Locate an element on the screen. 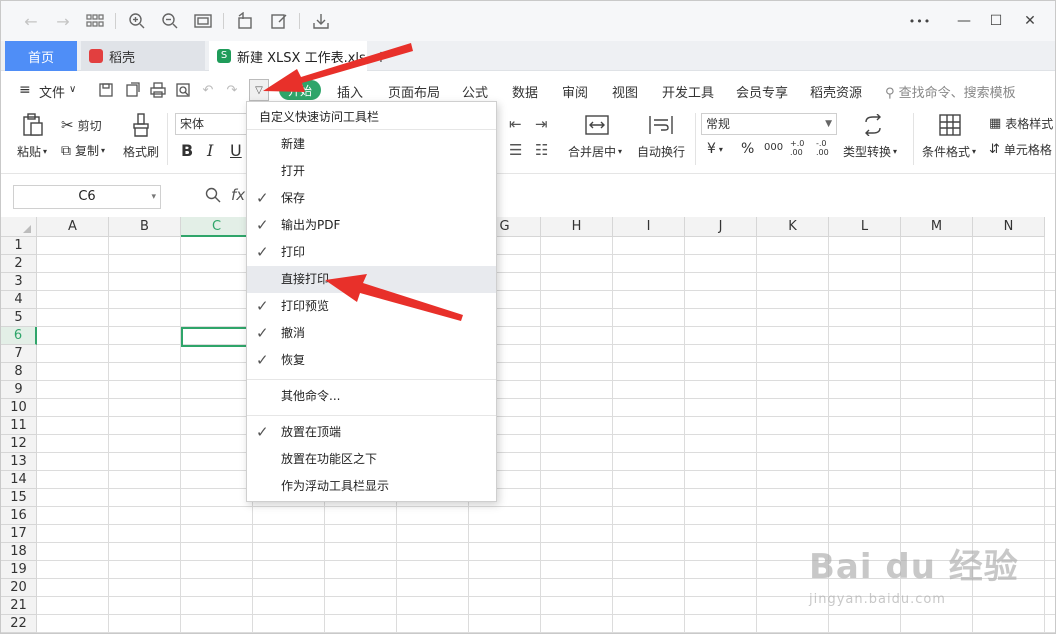  menu-item-print: ✓ 打印 is located at coordinates (371, 252).